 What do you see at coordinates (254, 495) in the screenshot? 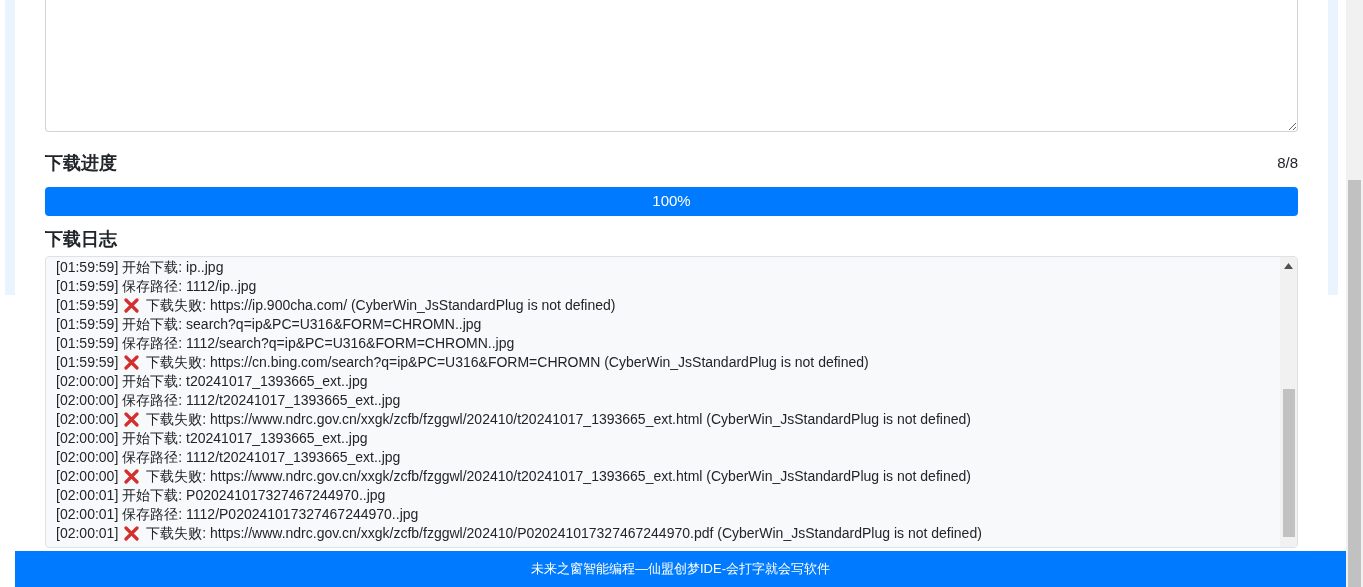
I see `log-message: 开始下载: P020241017327467244970..jpg` at bounding box center [254, 495].